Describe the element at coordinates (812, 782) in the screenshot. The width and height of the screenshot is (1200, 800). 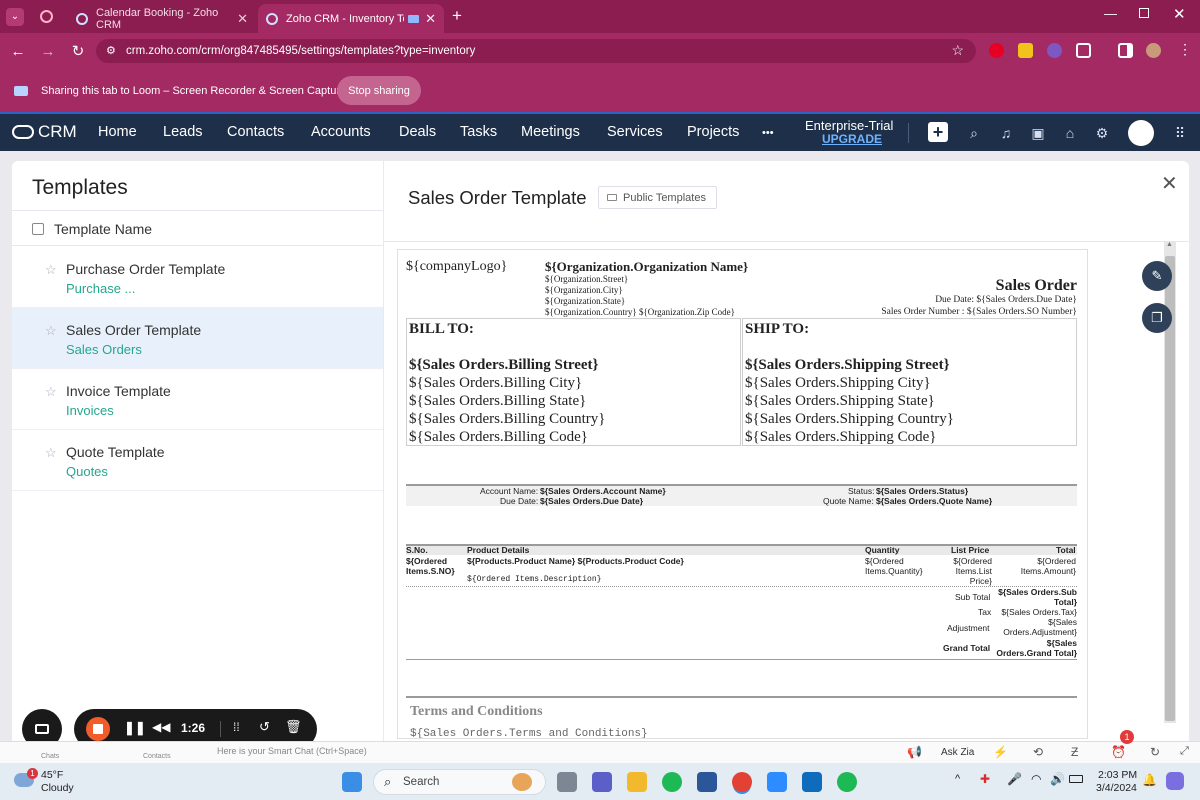
I see `outlook-icon` at that location.